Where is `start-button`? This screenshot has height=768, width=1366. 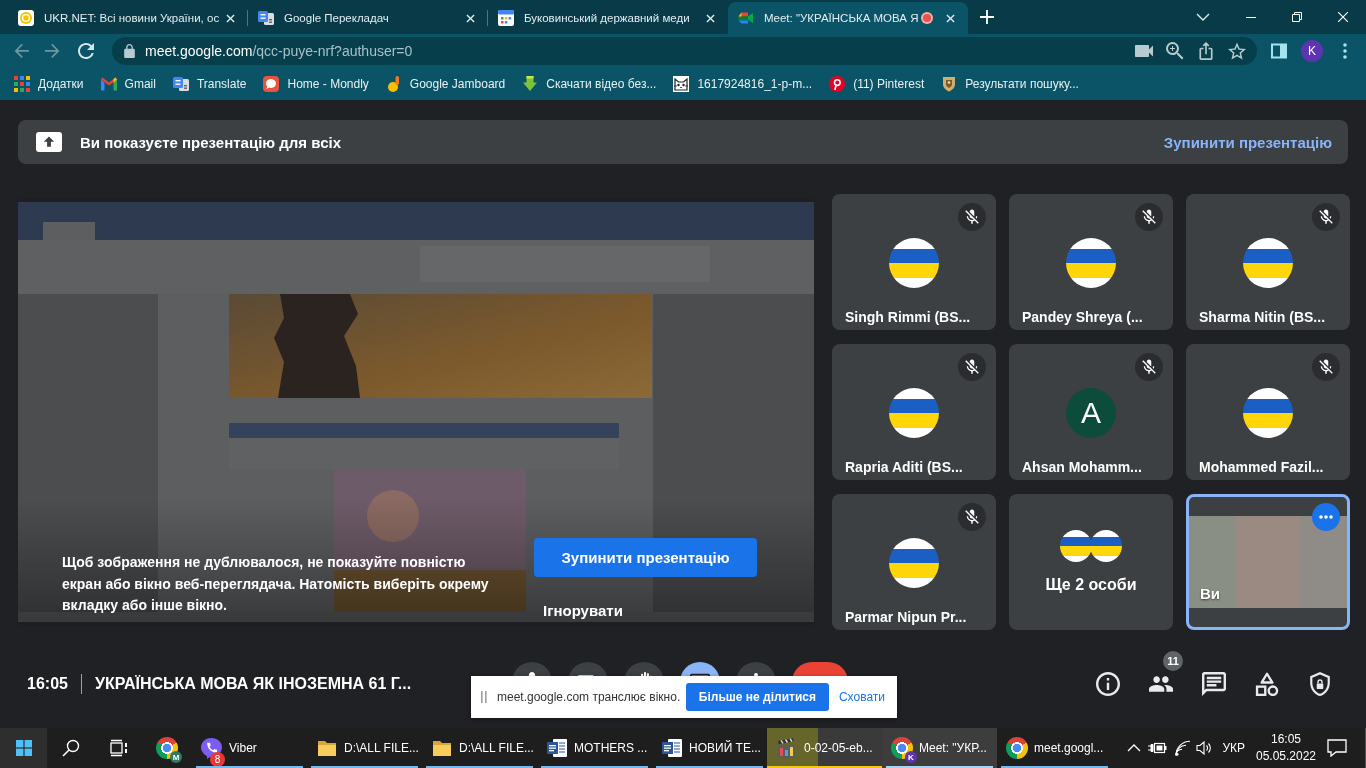
start-button is located at coordinates (23, 748).